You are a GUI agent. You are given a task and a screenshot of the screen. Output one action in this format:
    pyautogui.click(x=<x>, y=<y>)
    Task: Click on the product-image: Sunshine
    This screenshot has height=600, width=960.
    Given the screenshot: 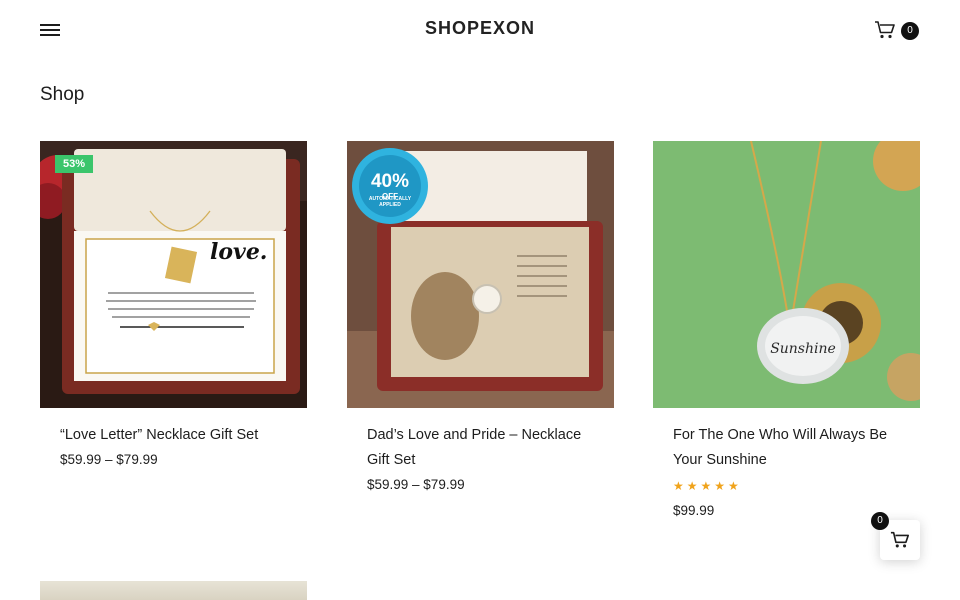 What is the action you would take?
    pyautogui.click(x=786, y=274)
    